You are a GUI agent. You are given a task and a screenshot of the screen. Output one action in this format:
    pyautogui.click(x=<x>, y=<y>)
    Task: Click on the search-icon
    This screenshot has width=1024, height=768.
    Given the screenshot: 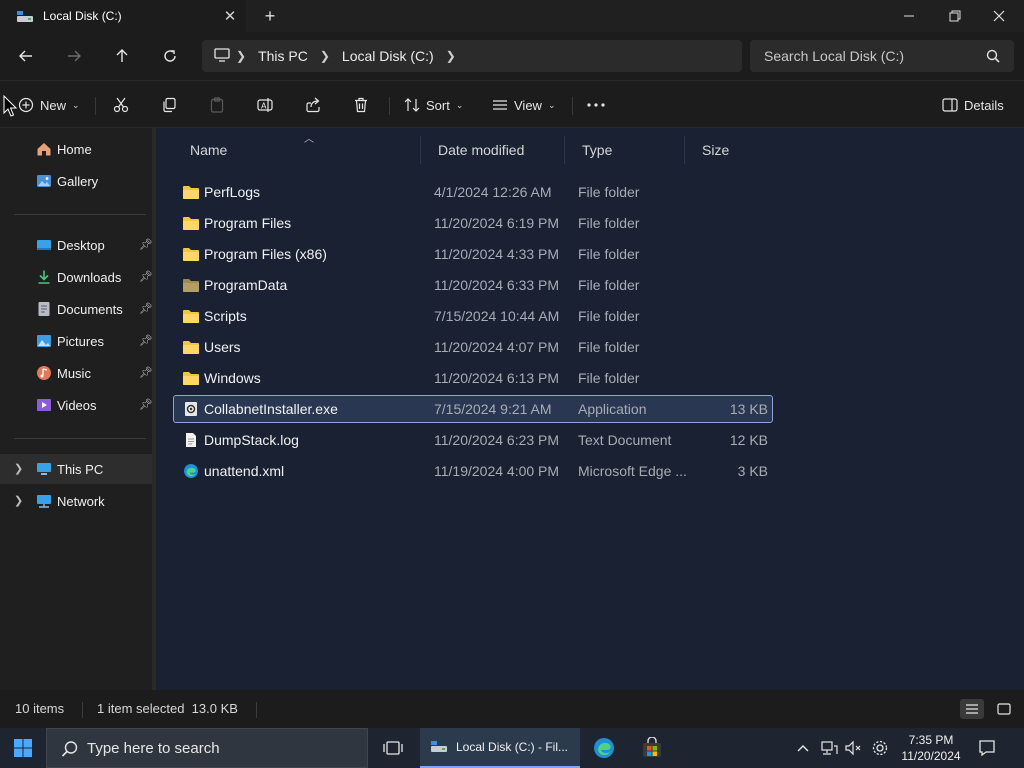 What is the action you would take?
    pyautogui.click(x=70, y=751)
    